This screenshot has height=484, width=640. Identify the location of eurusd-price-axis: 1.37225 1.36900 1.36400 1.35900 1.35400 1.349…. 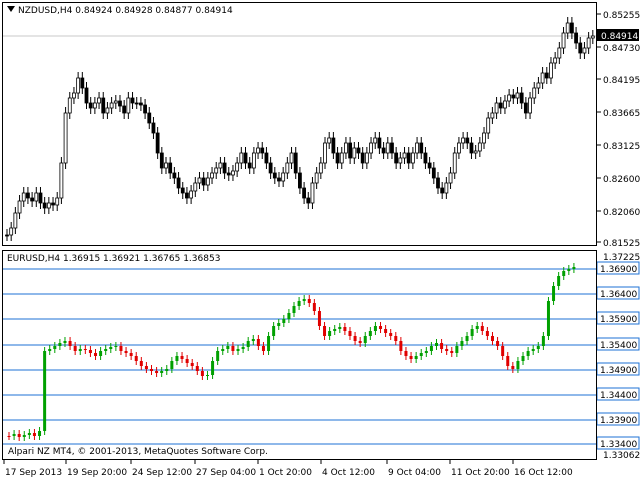
(618, 356).